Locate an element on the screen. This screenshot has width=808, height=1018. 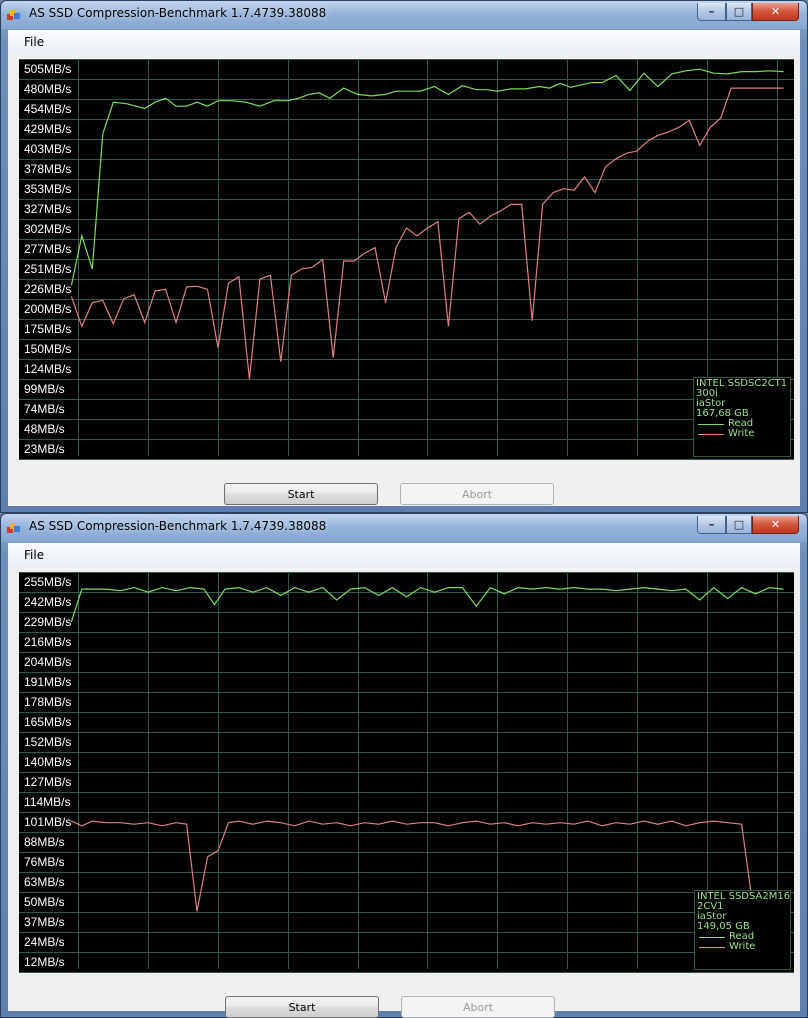
y-tick-label: 101MB/s is located at coordinates (47, 822).